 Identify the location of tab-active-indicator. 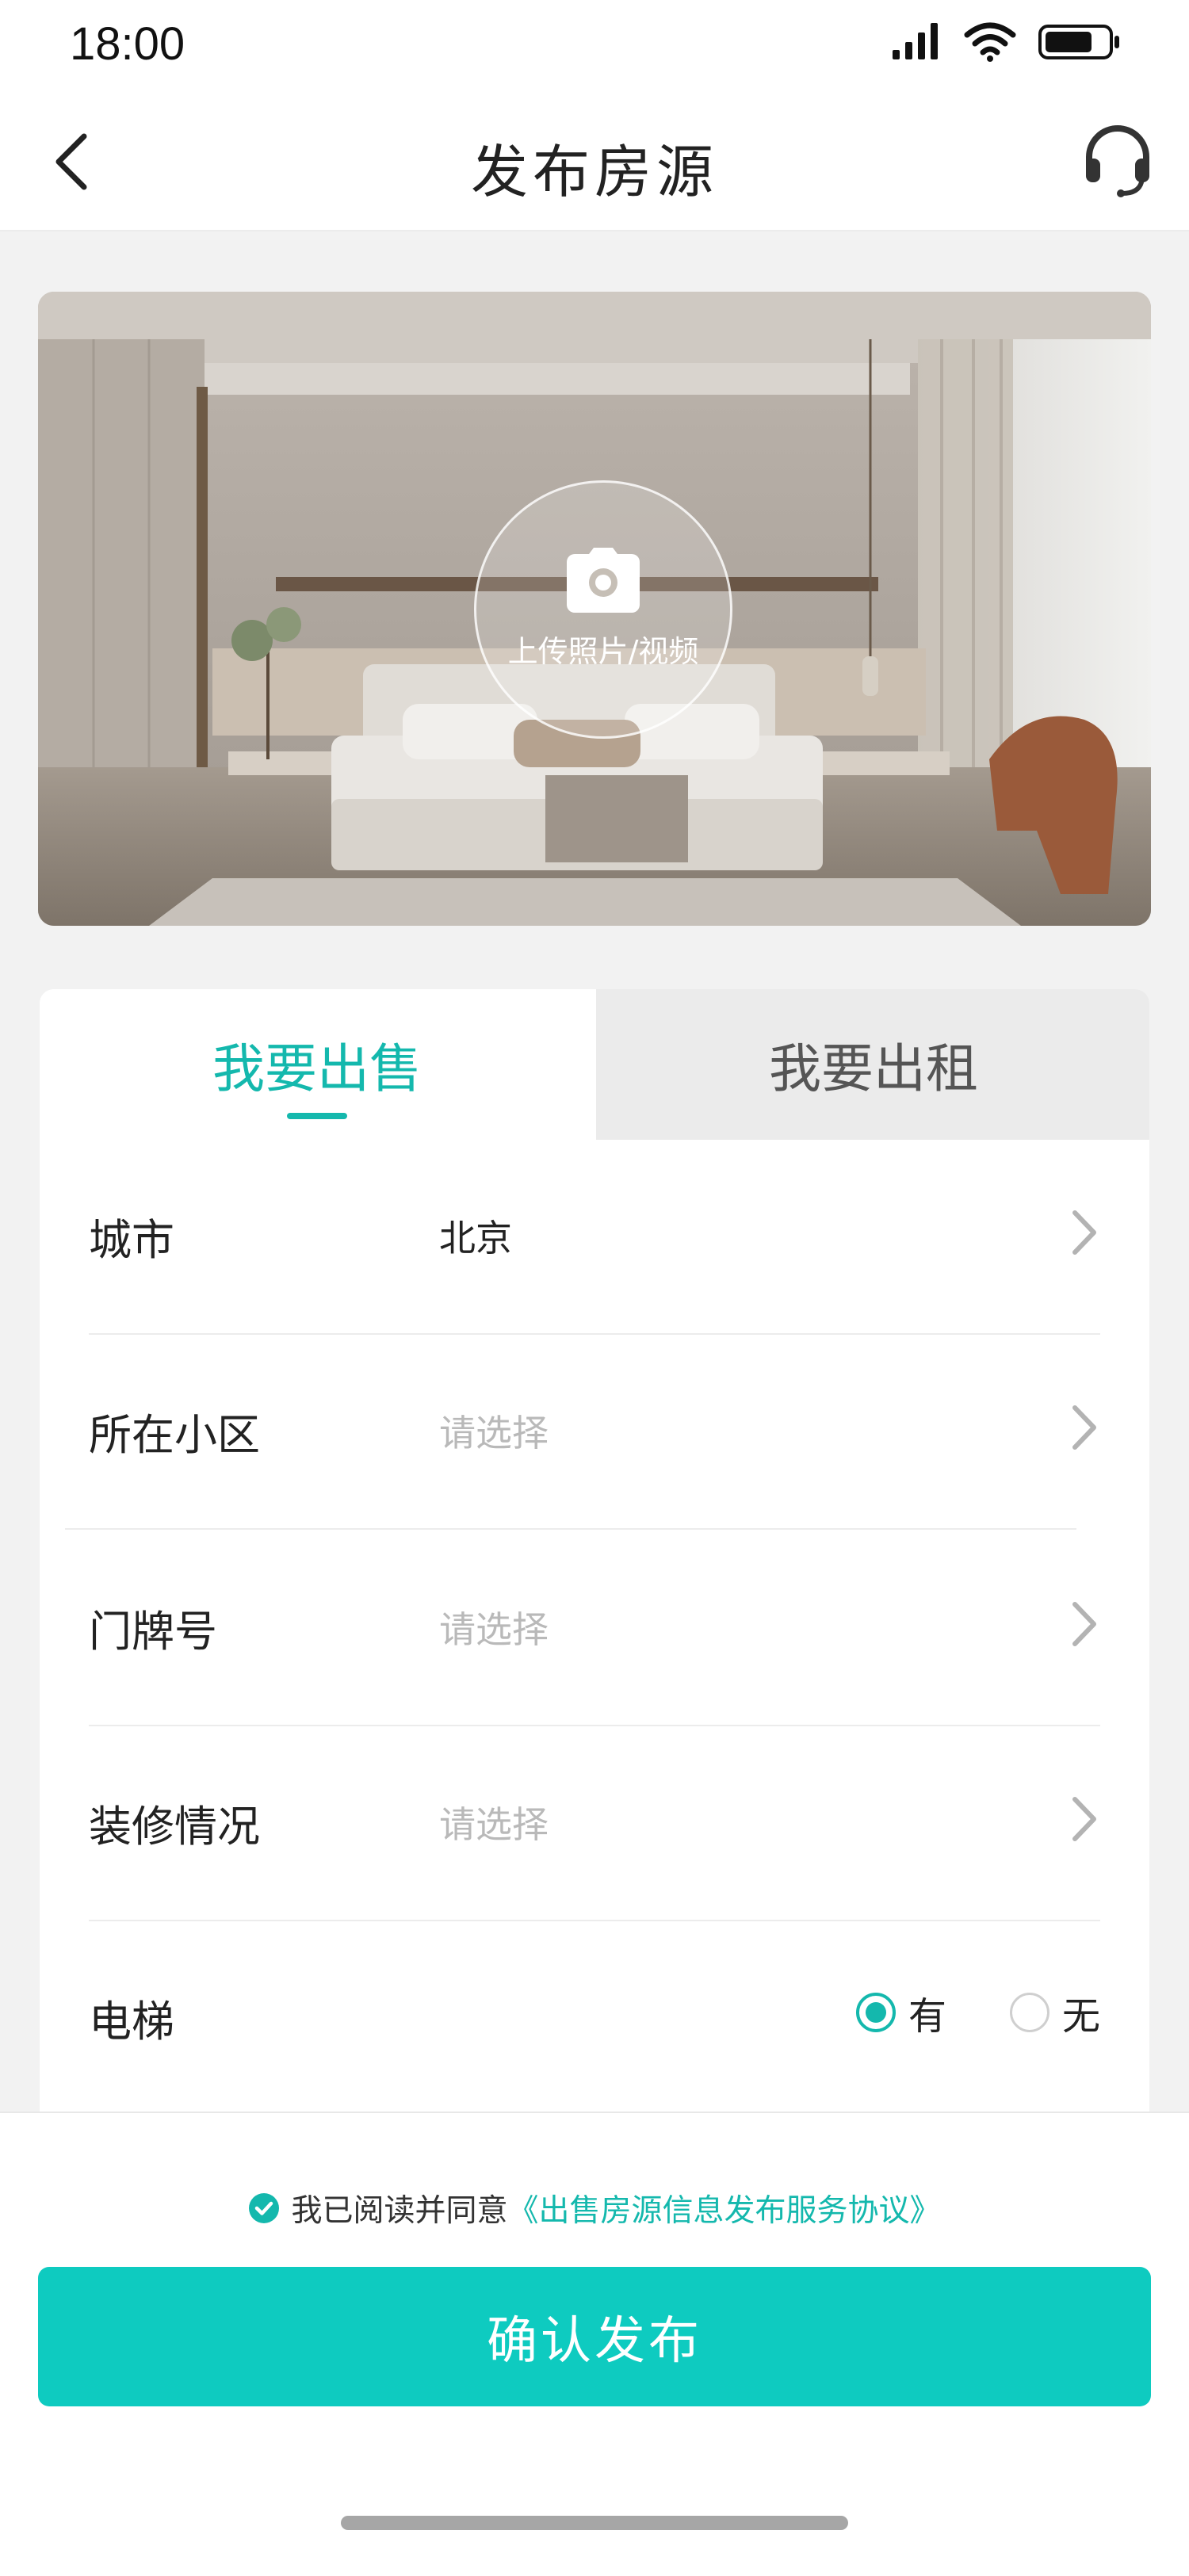
(317, 1116).